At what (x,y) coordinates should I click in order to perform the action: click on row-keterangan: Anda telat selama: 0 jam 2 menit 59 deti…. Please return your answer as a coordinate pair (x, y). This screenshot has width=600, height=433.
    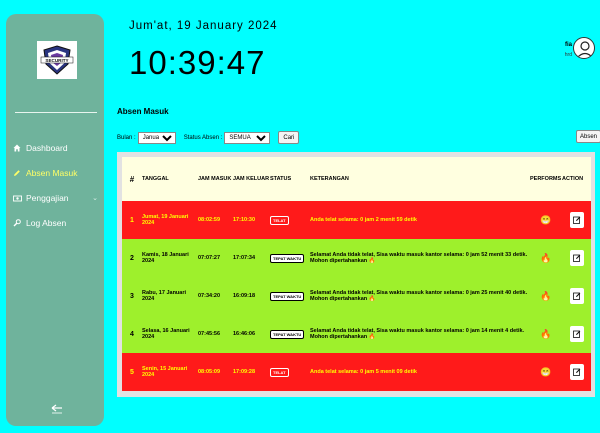
    Looking at the image, I should click on (363, 220).